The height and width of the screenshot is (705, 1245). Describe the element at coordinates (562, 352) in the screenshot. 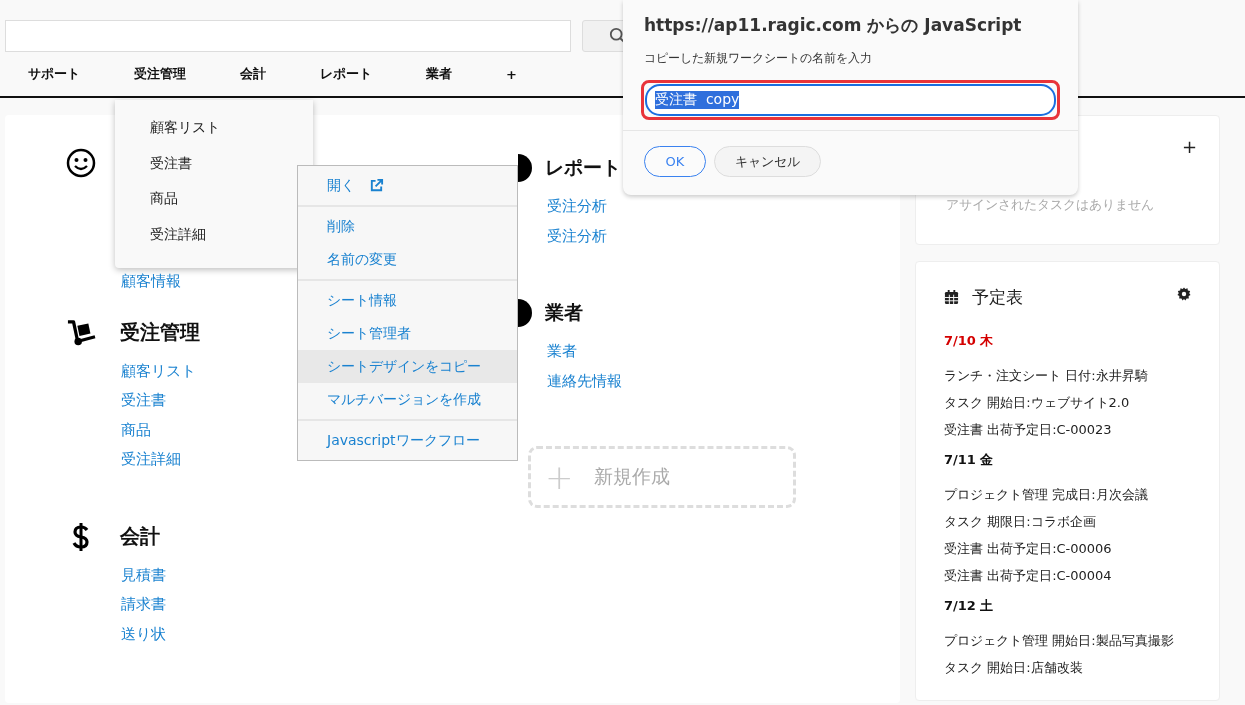

I see `sheet-link: 業者` at that location.